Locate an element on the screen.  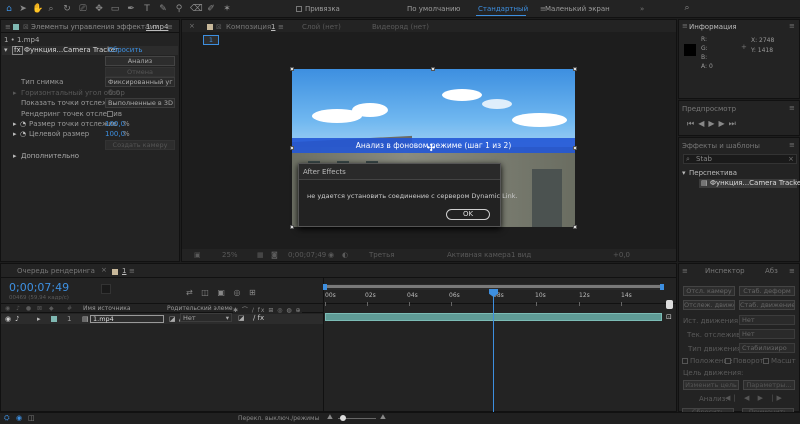
info-panel-title: Информация is located at coordinates (713, 27).